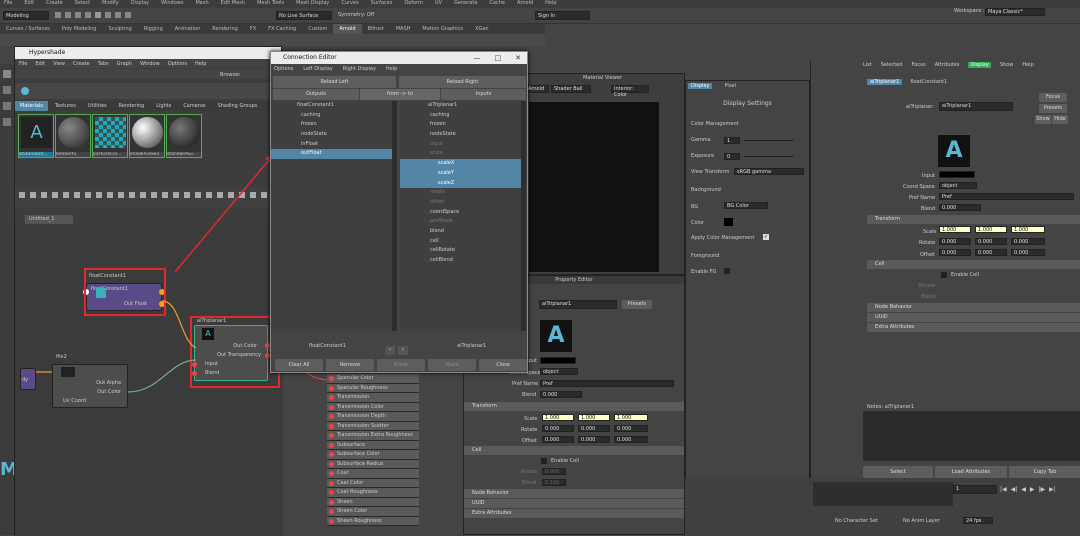 This screenshot has height=536, width=1080. I want to click on bg-color-swatch, so click(728, 222).